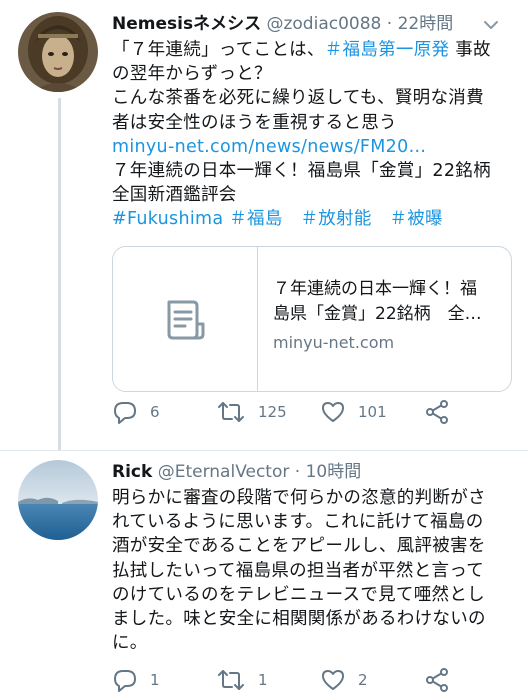 This screenshot has width=528, height=694. I want to click on tweet-text-segment: こんな茶番を必死に繰り返しても、賢明な消費, so click(298, 98).